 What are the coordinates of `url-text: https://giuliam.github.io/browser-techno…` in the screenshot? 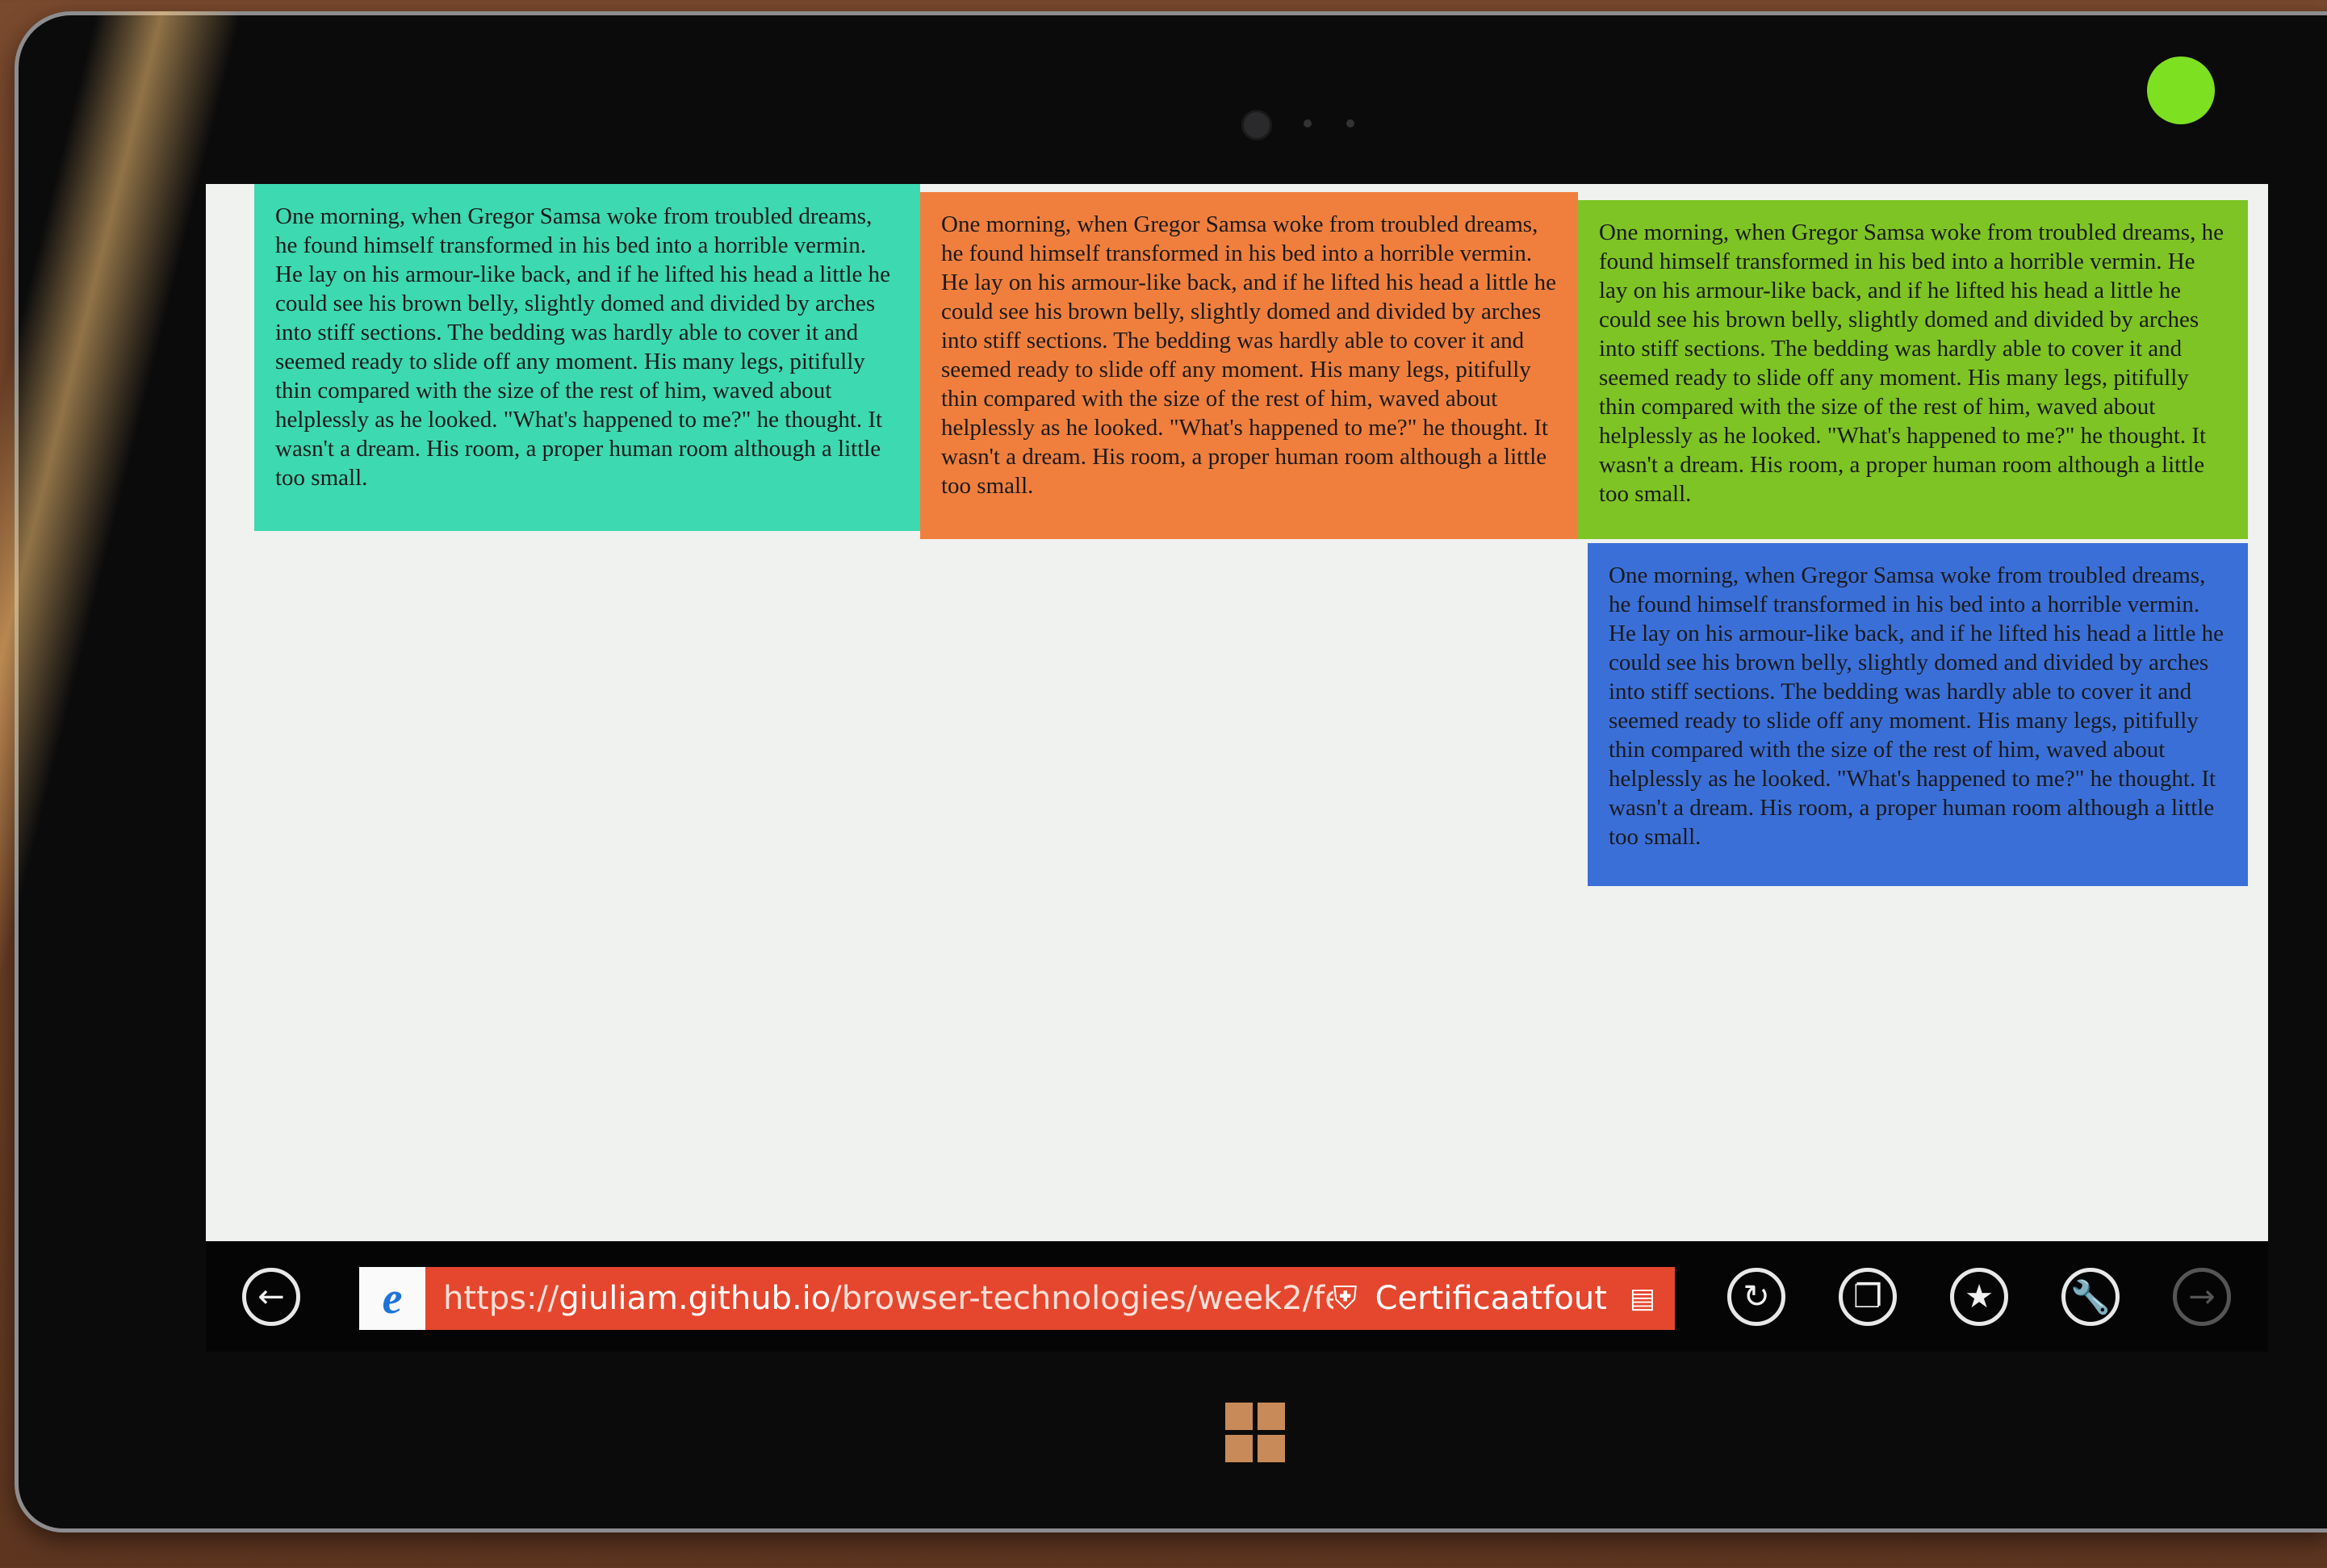 It's located at (879, 1298).